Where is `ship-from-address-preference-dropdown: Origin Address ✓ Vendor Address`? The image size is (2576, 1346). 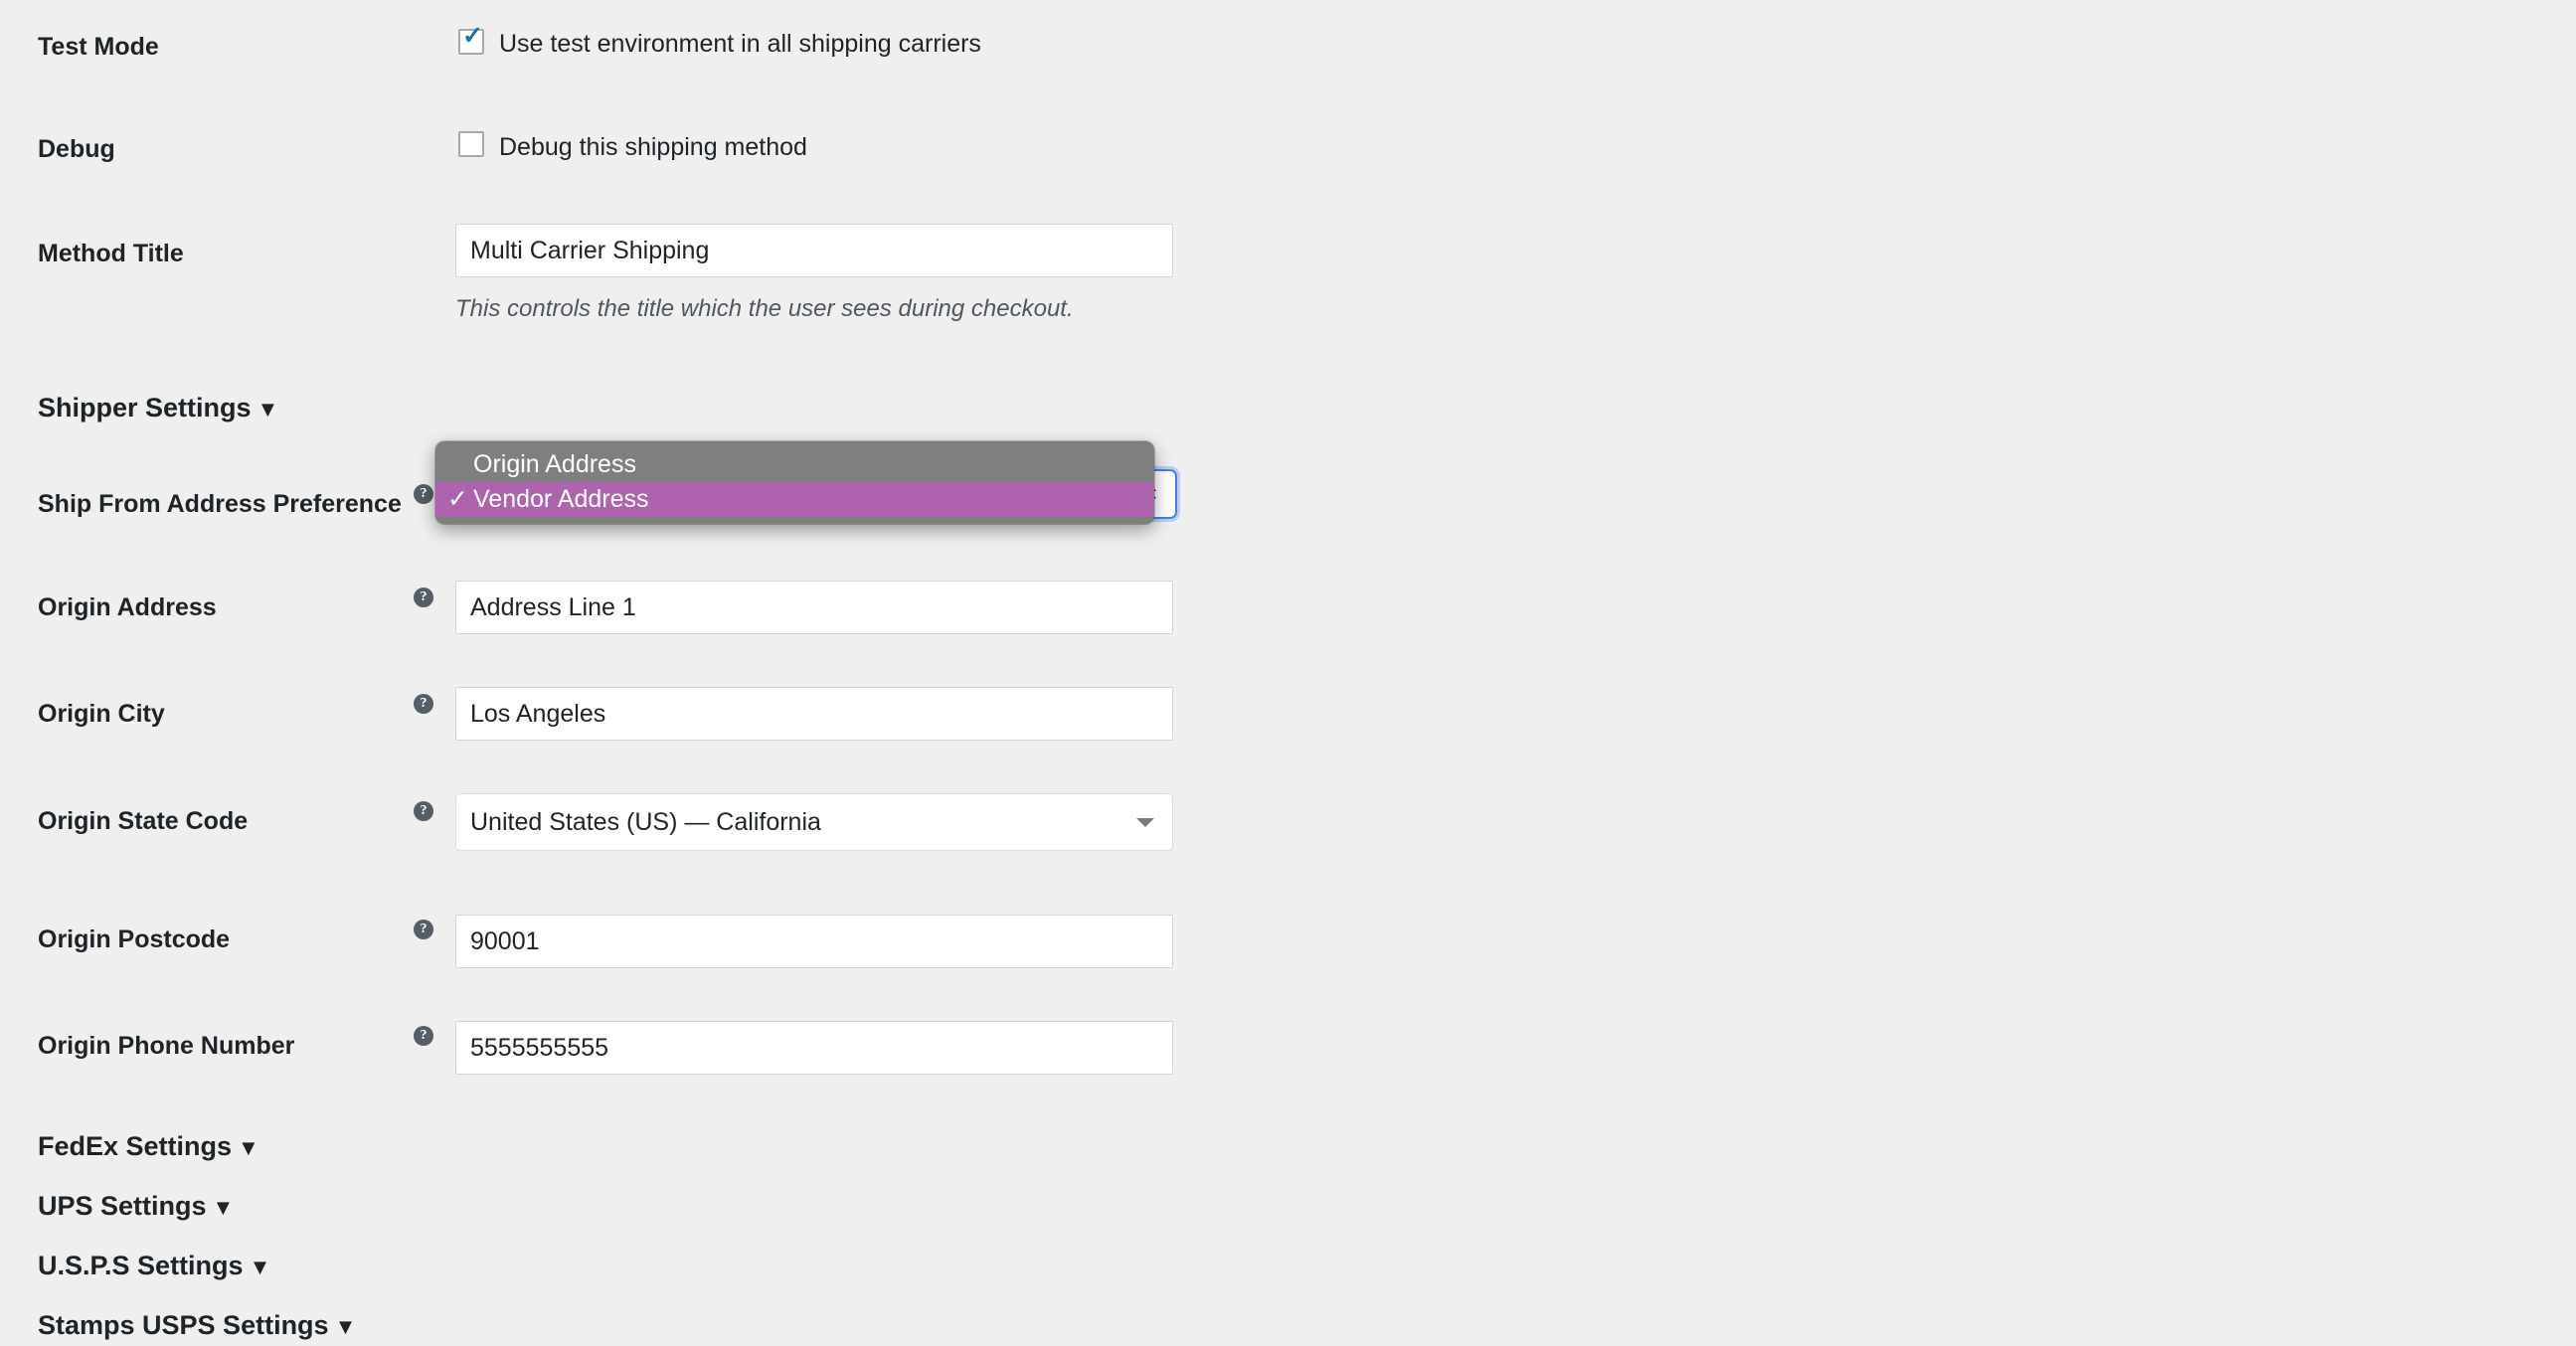 ship-from-address-preference-dropdown: Origin Address ✓ Vendor Address is located at coordinates (794, 482).